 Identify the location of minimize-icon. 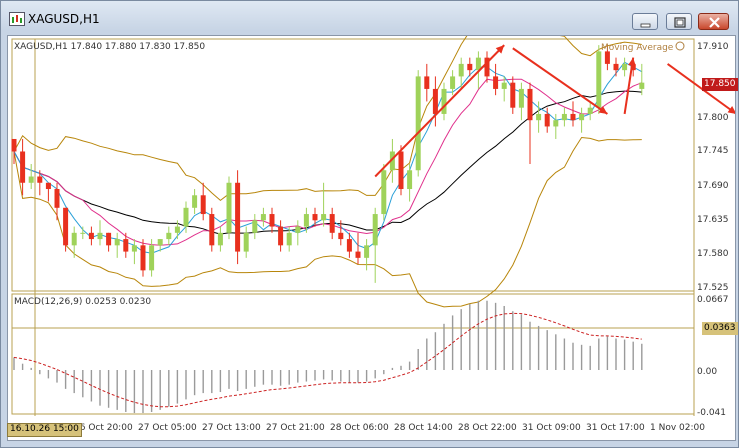
(645, 25).